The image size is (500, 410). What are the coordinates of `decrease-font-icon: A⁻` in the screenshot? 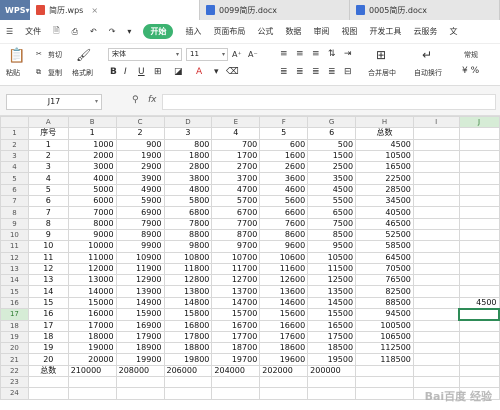 It's located at (253, 54).